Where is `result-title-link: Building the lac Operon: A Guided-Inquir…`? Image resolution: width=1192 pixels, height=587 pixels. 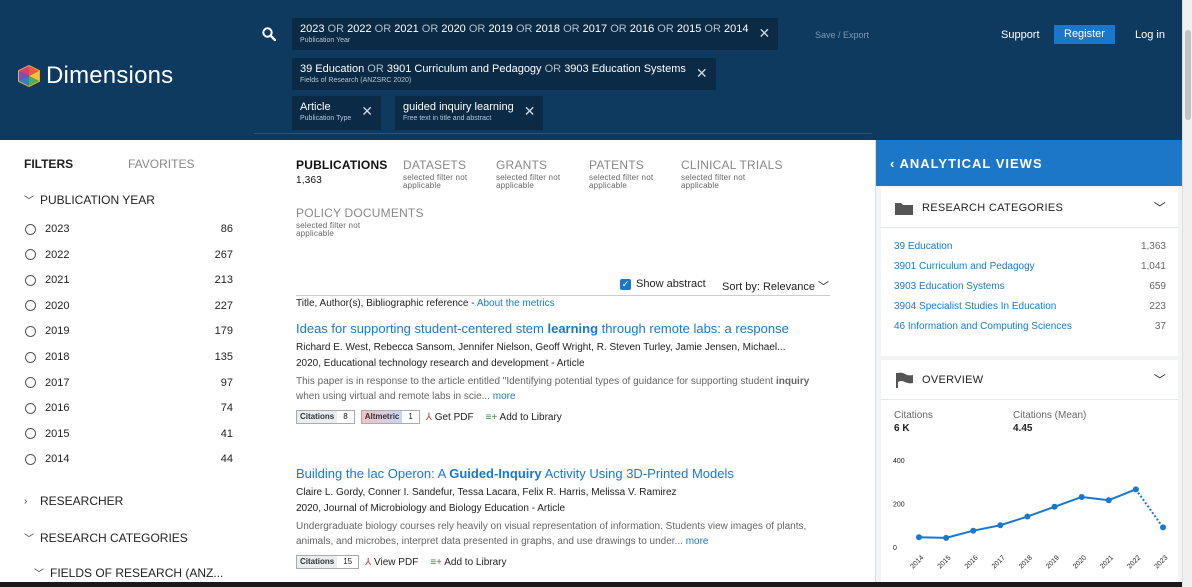 result-title-link: Building the lac Operon: A Guided-Inquir… is located at coordinates (564, 474).